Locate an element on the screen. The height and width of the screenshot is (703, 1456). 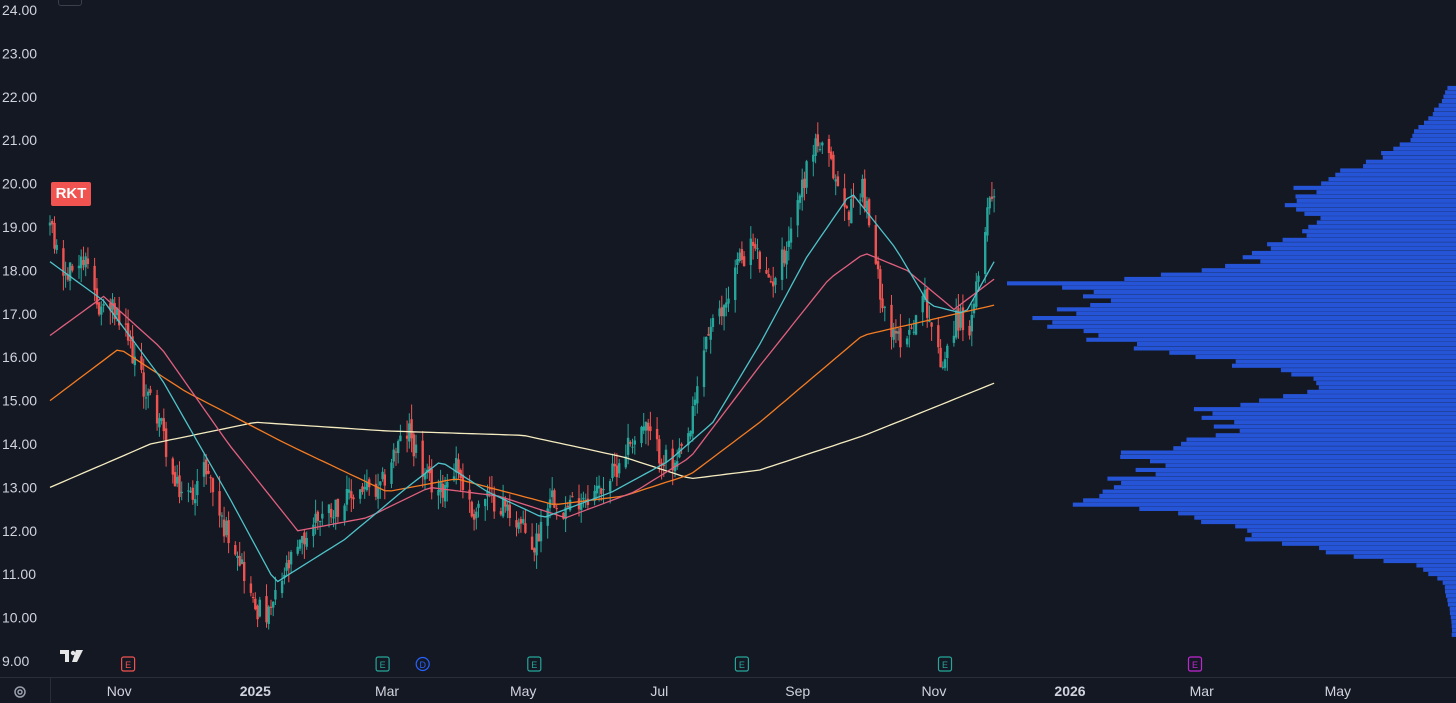
price-tick-label: 16.00 is located at coordinates (19, 357).